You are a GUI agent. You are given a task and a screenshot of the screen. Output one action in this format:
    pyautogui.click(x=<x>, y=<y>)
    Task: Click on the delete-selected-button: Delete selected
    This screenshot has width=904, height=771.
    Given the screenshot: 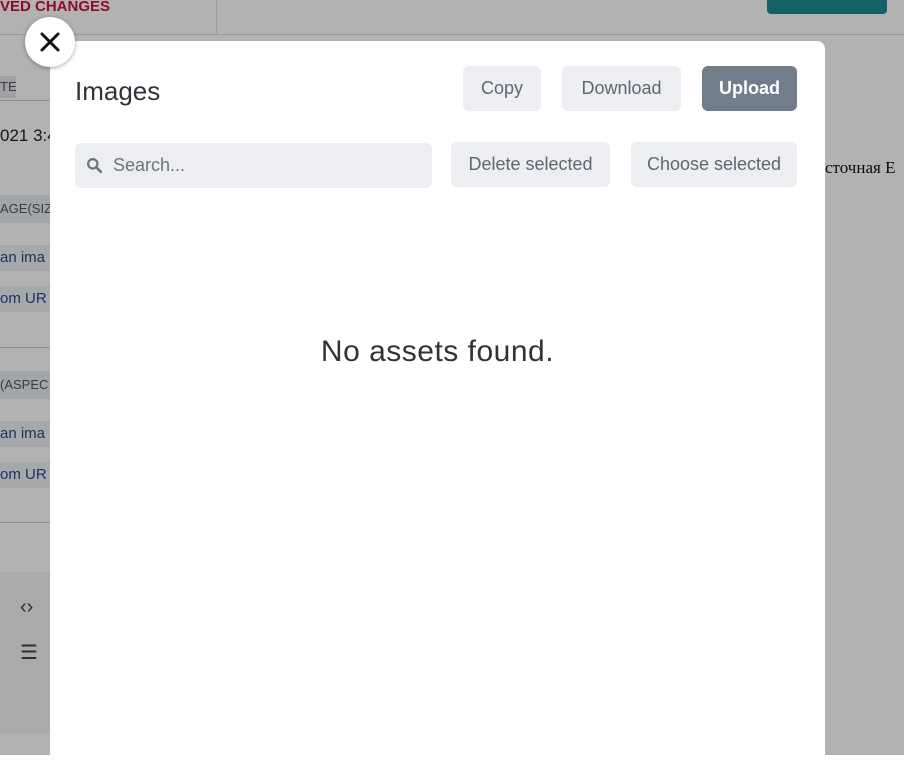 What is the action you would take?
    pyautogui.click(x=530, y=164)
    